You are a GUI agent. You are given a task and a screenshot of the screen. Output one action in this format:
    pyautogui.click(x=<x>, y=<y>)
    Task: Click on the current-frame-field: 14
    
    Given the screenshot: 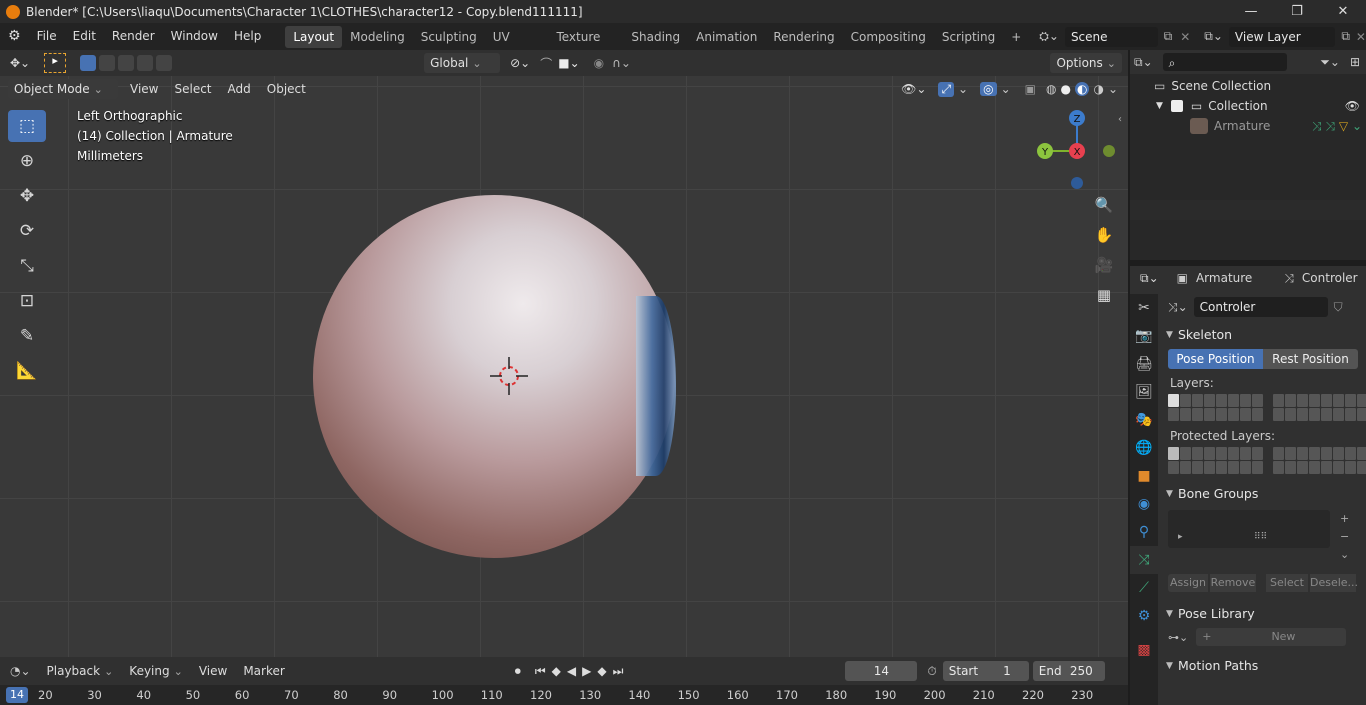 What is the action you would take?
    pyautogui.click(x=881, y=671)
    